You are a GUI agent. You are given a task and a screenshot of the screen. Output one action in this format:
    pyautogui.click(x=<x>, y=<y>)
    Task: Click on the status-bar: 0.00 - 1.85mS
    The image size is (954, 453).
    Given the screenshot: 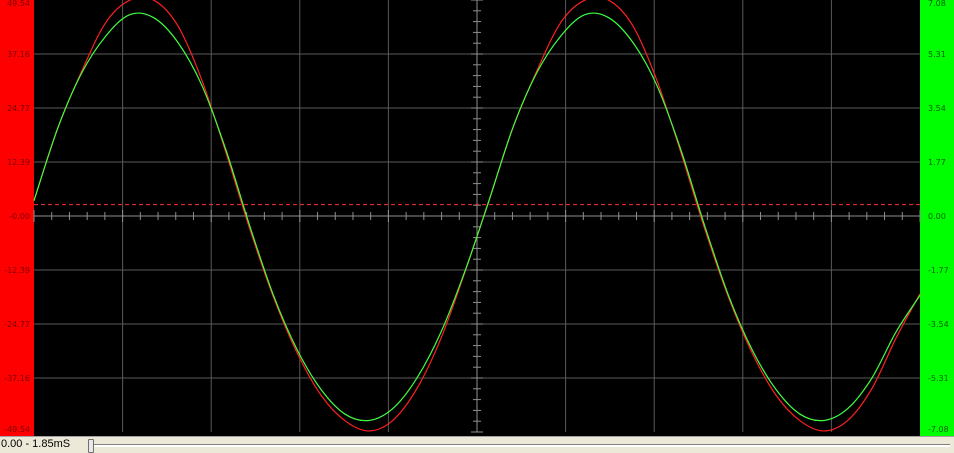 What is the action you would take?
    pyautogui.click(x=477, y=444)
    